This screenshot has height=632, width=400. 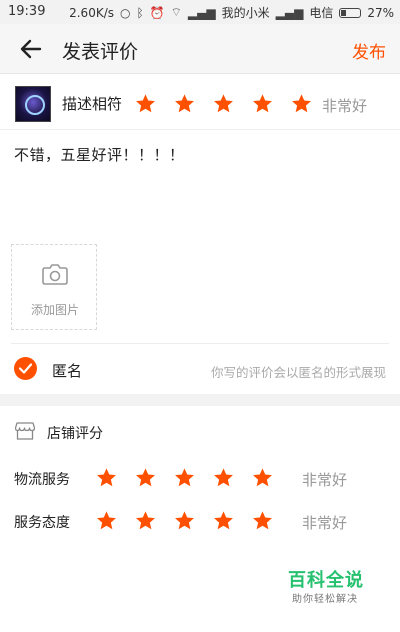 I want to click on app-header: 发表评价 发布, so click(x=200, y=49).